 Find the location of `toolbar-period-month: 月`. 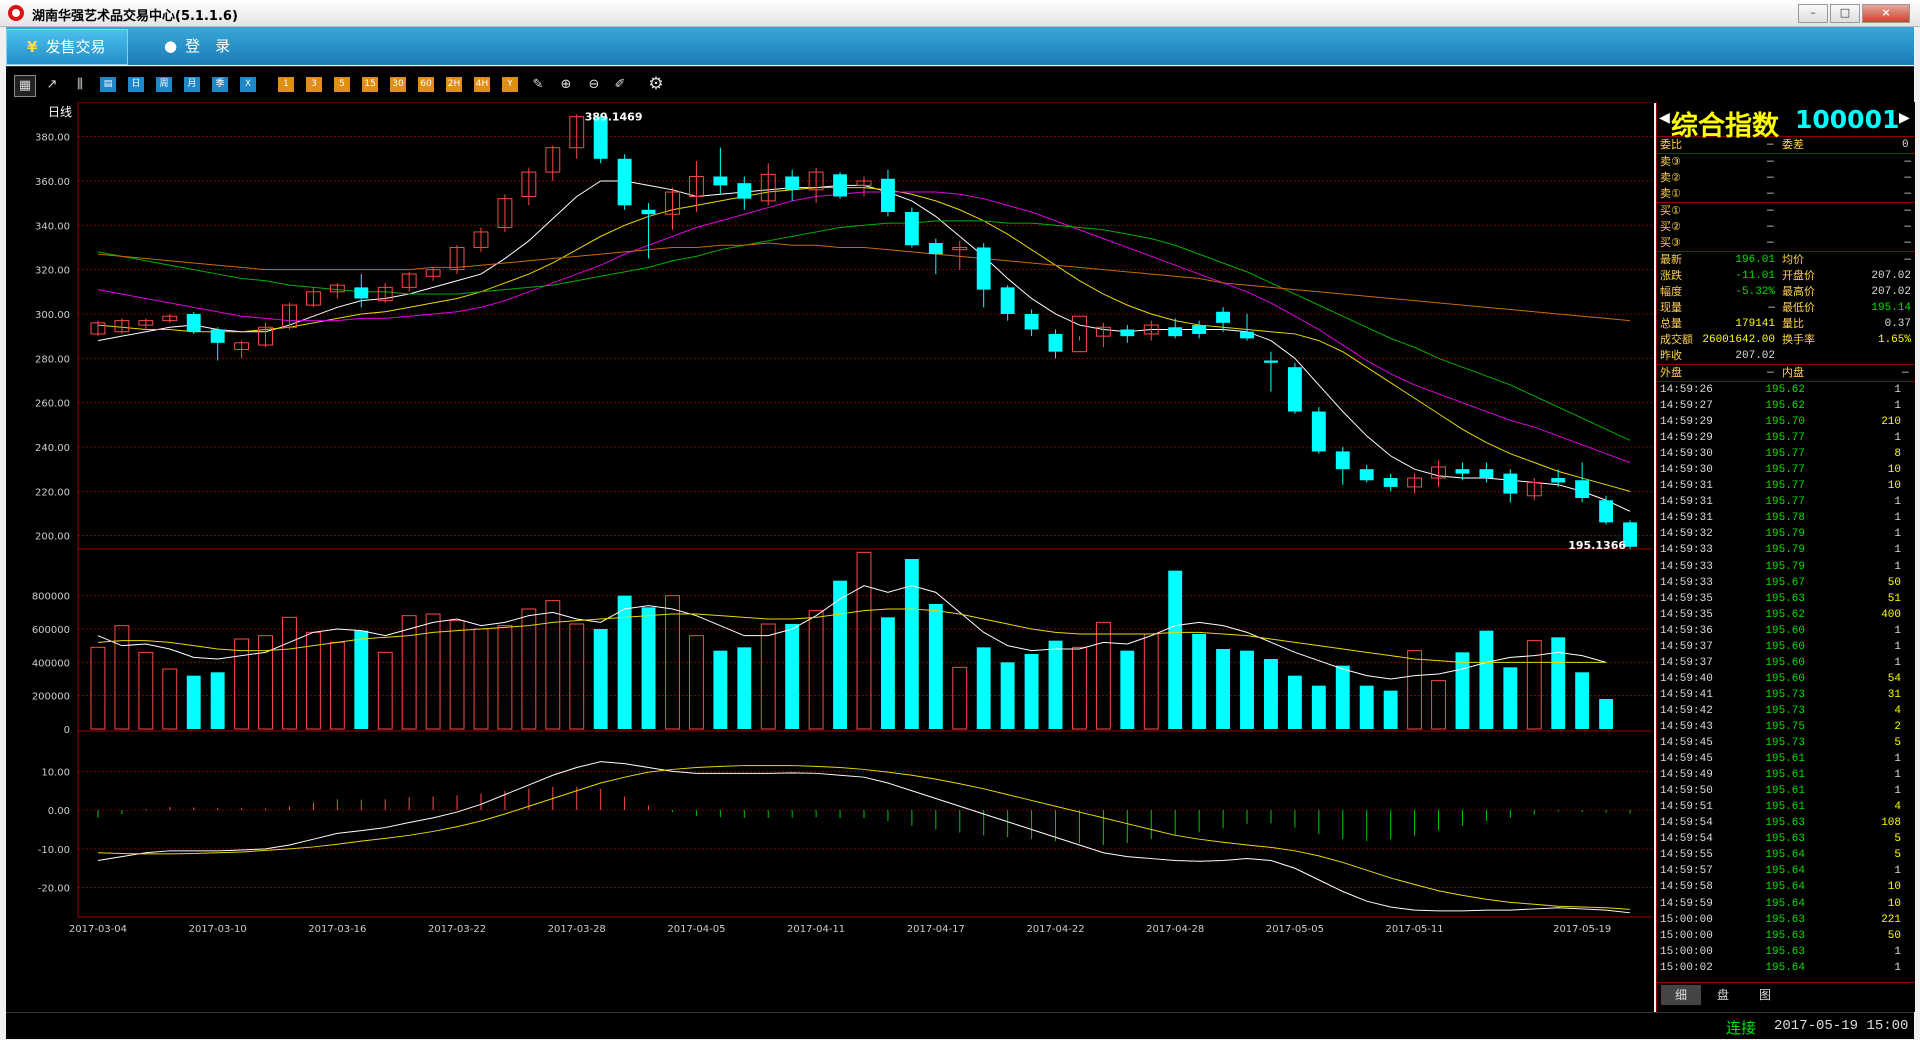

toolbar-period-month: 月 is located at coordinates (192, 84).